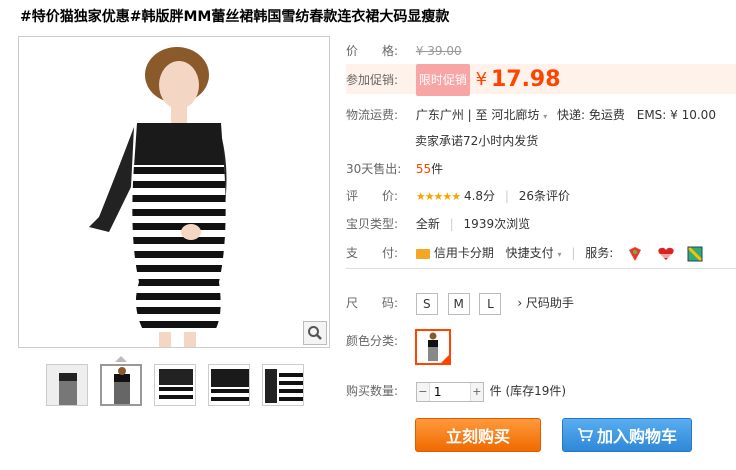 The height and width of the screenshot is (470, 736). I want to click on view-count: 1939次浏览, so click(497, 224).